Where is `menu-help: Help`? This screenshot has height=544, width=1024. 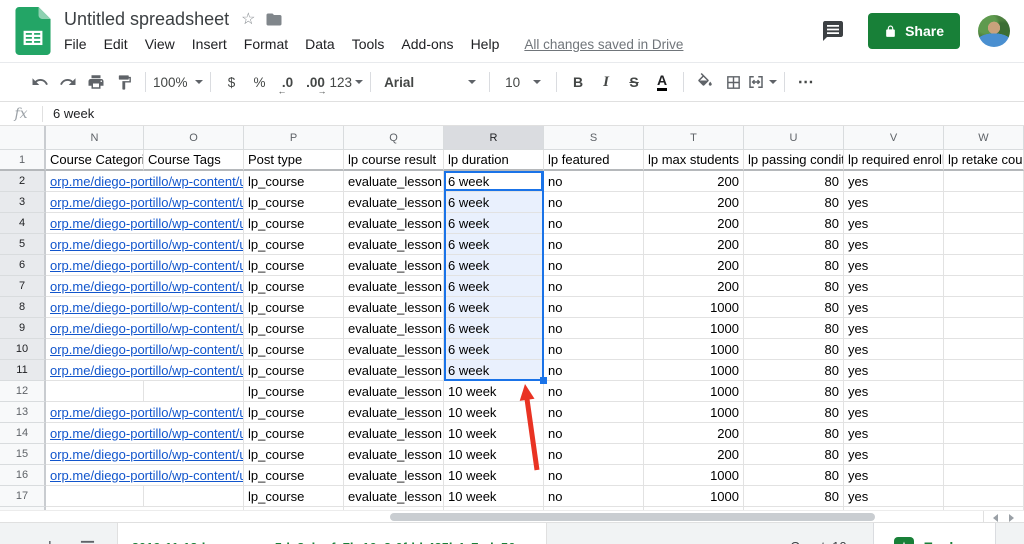
menu-help: Help is located at coordinates (485, 44).